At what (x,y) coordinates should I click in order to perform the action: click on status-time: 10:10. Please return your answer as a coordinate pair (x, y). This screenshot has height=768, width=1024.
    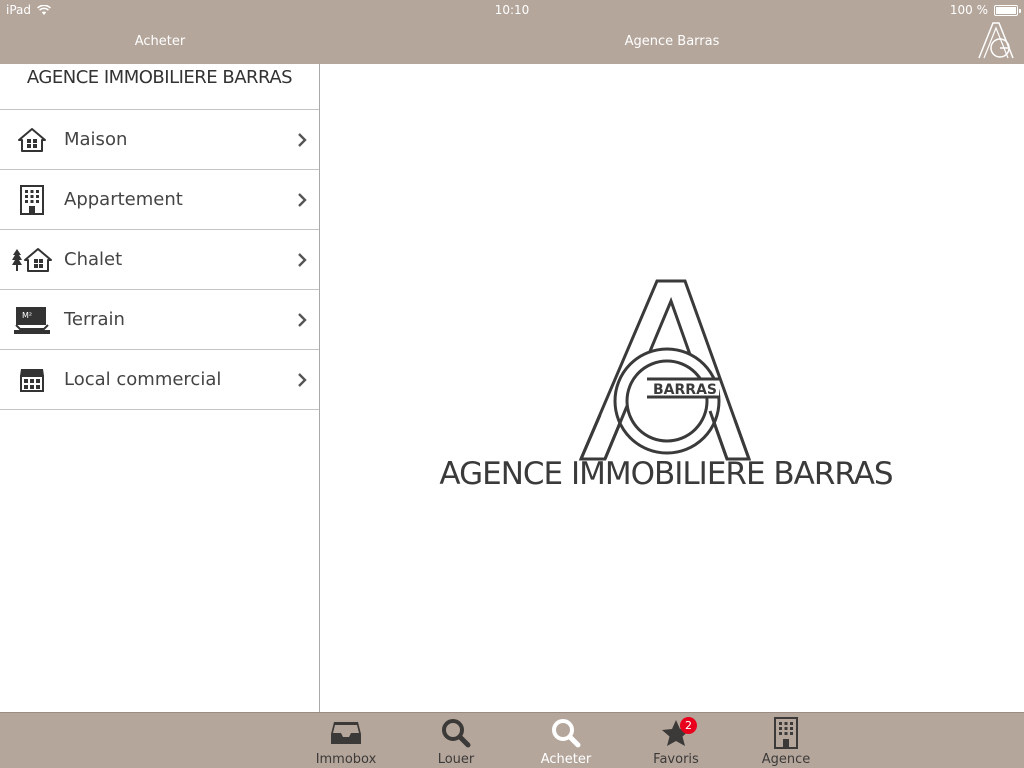
    Looking at the image, I should click on (512, 10).